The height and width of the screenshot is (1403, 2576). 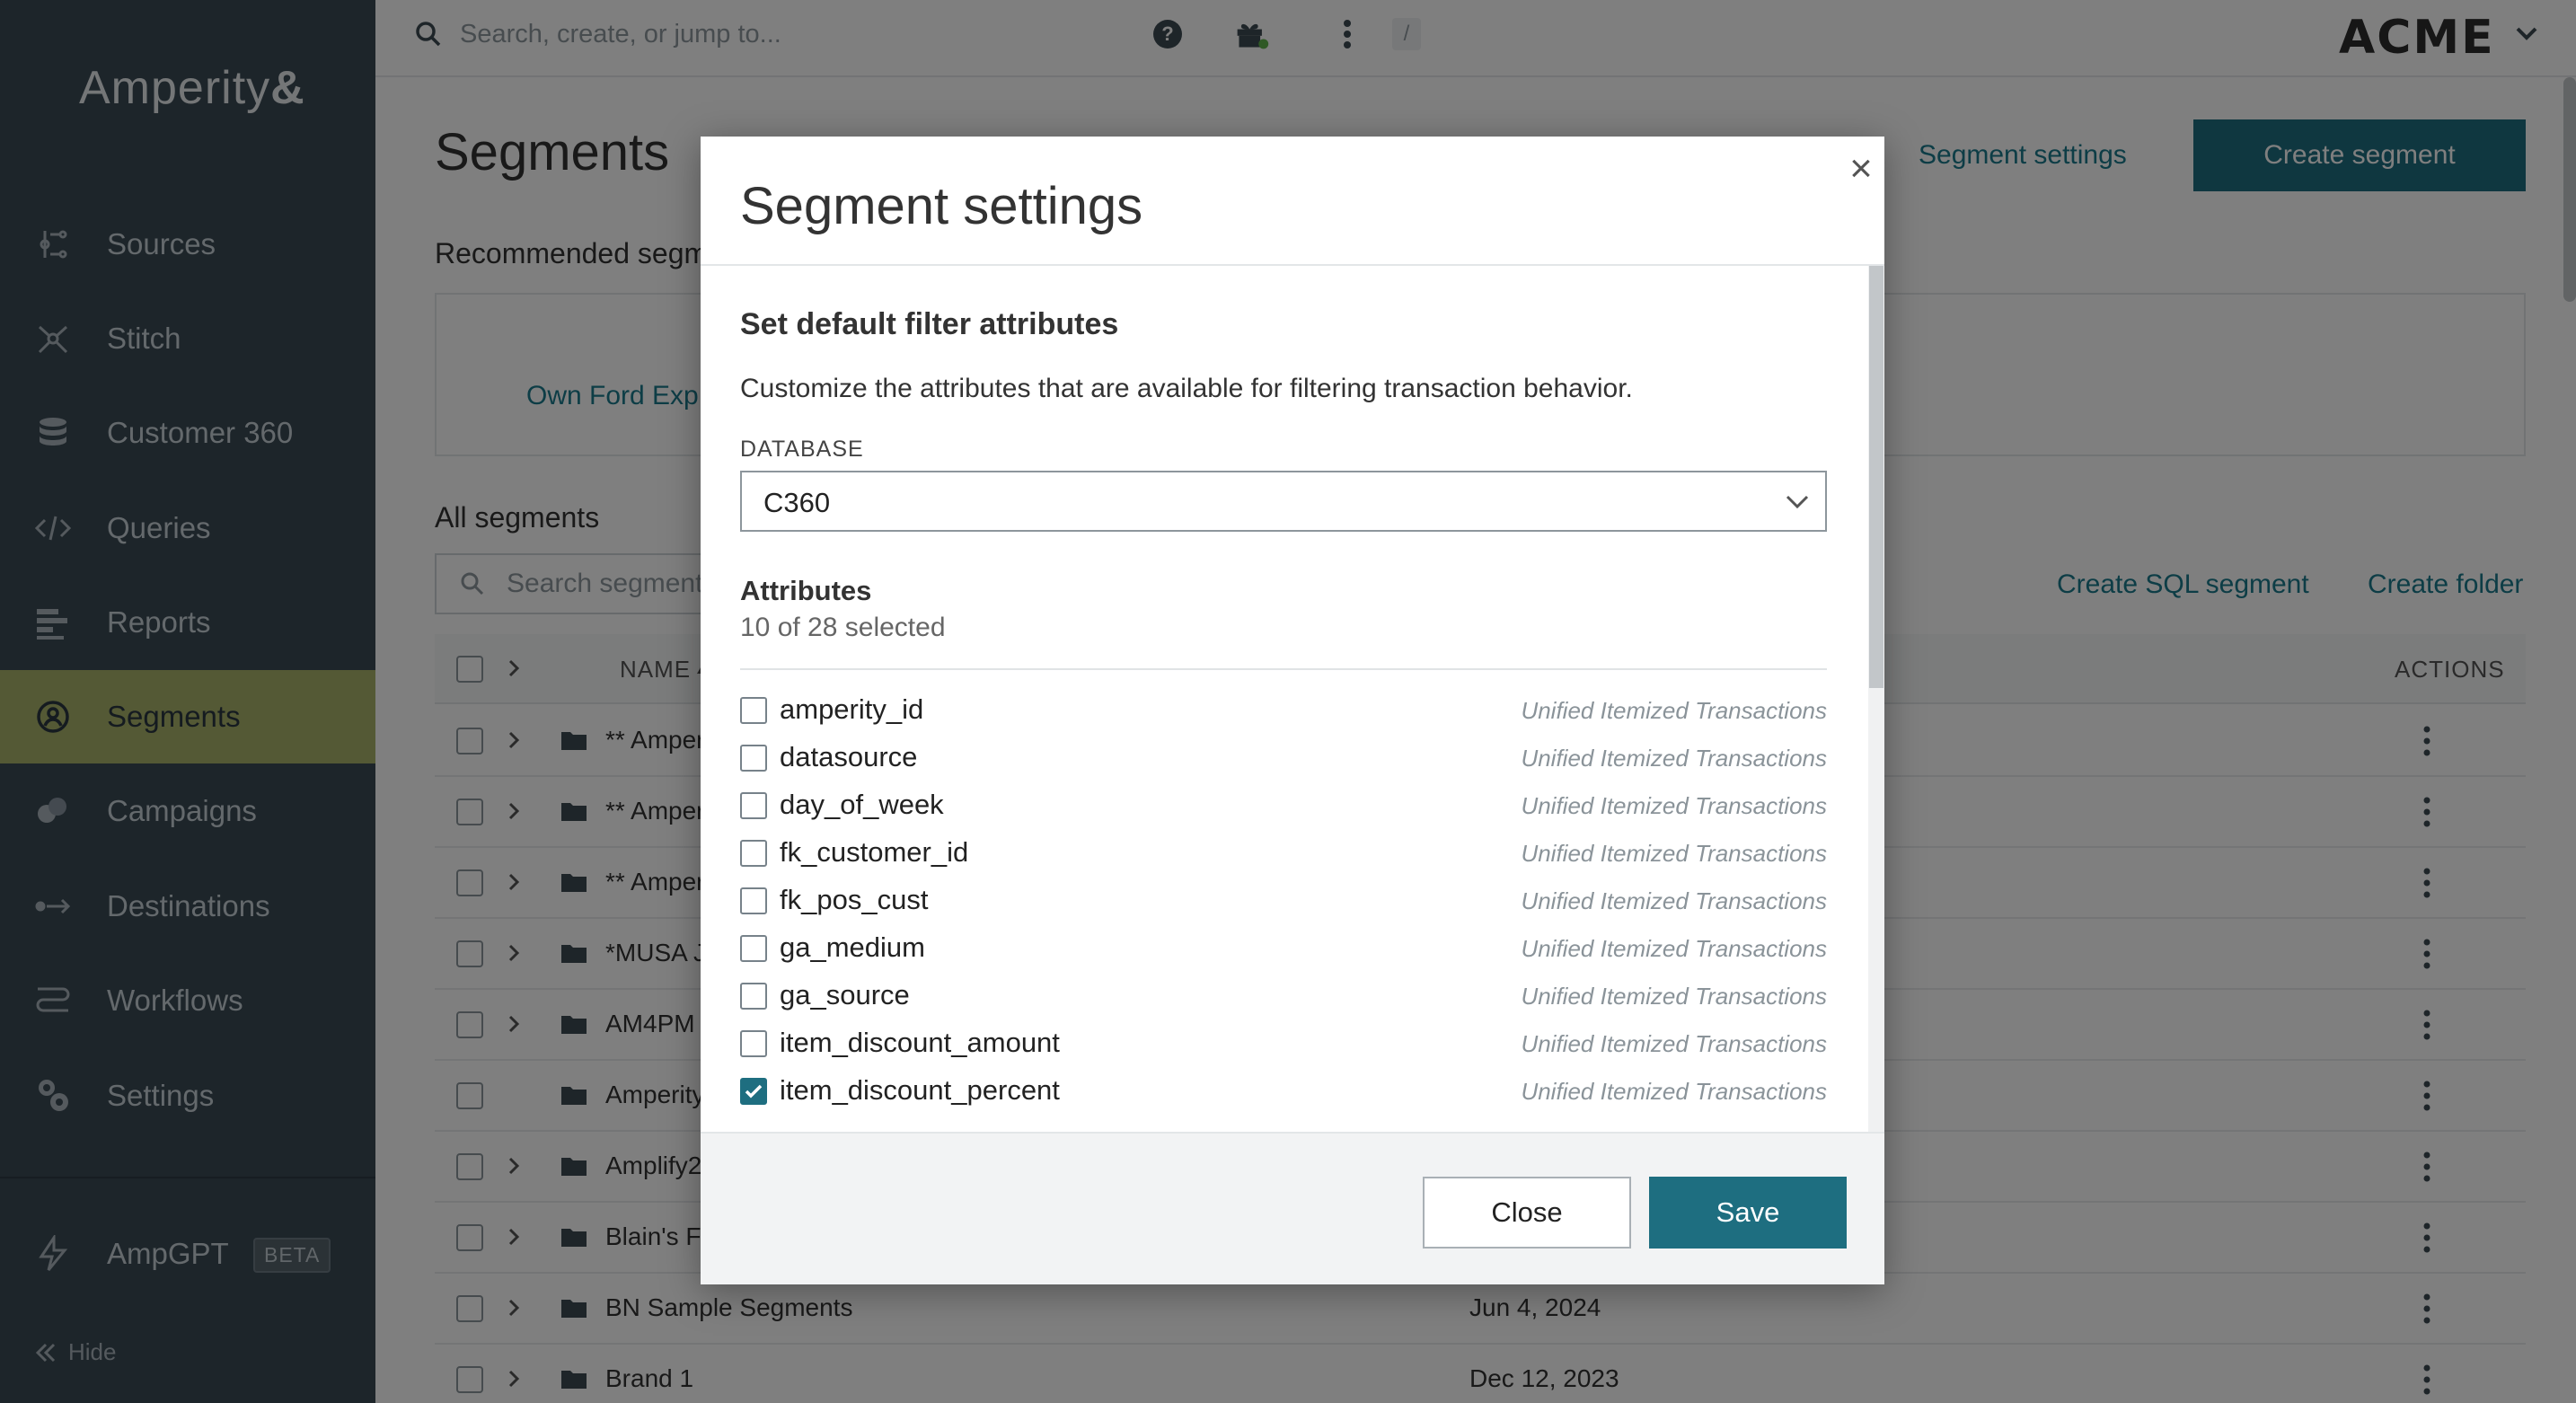 I want to click on attribute-row: ga_source Unified Itemized Transactions, so click(x=1283, y=996).